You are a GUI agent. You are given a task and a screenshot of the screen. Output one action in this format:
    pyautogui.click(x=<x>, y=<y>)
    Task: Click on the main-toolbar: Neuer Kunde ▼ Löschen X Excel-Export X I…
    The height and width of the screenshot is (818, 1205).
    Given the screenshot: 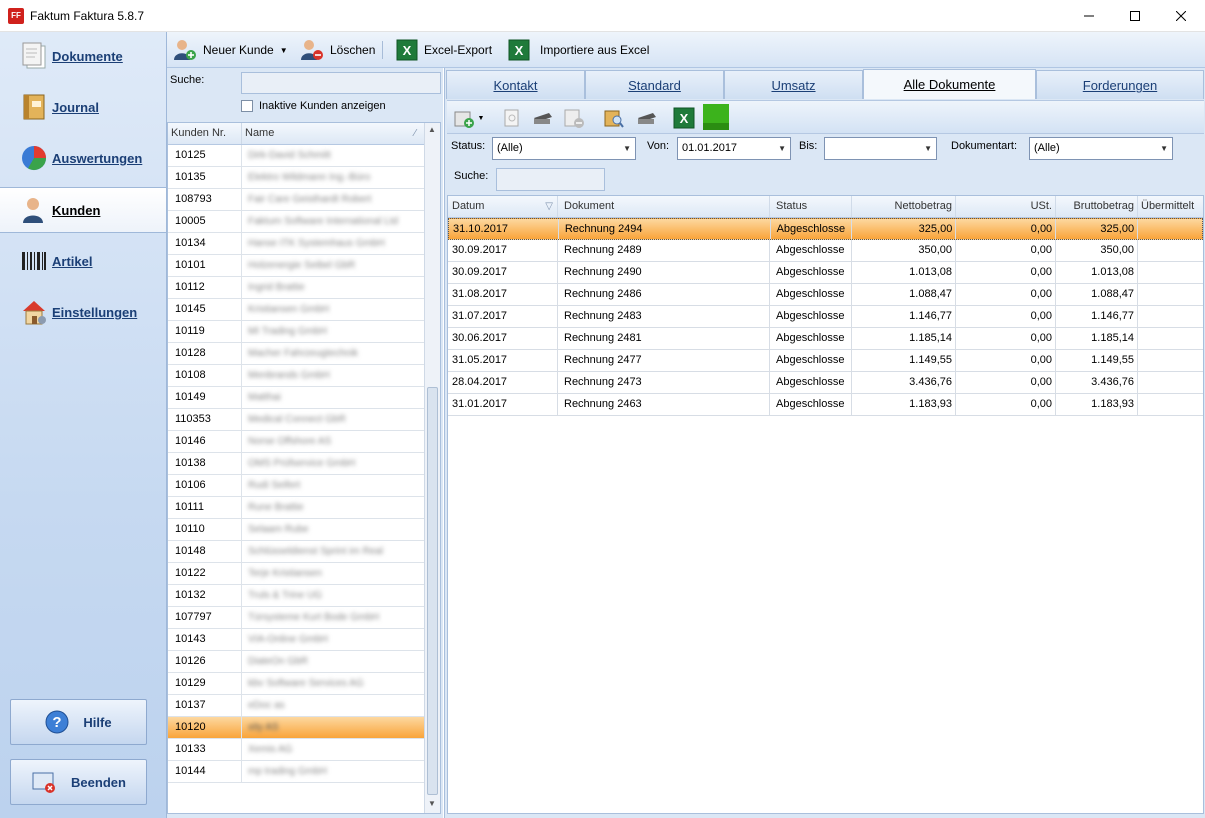 What is the action you would take?
    pyautogui.click(x=686, y=50)
    